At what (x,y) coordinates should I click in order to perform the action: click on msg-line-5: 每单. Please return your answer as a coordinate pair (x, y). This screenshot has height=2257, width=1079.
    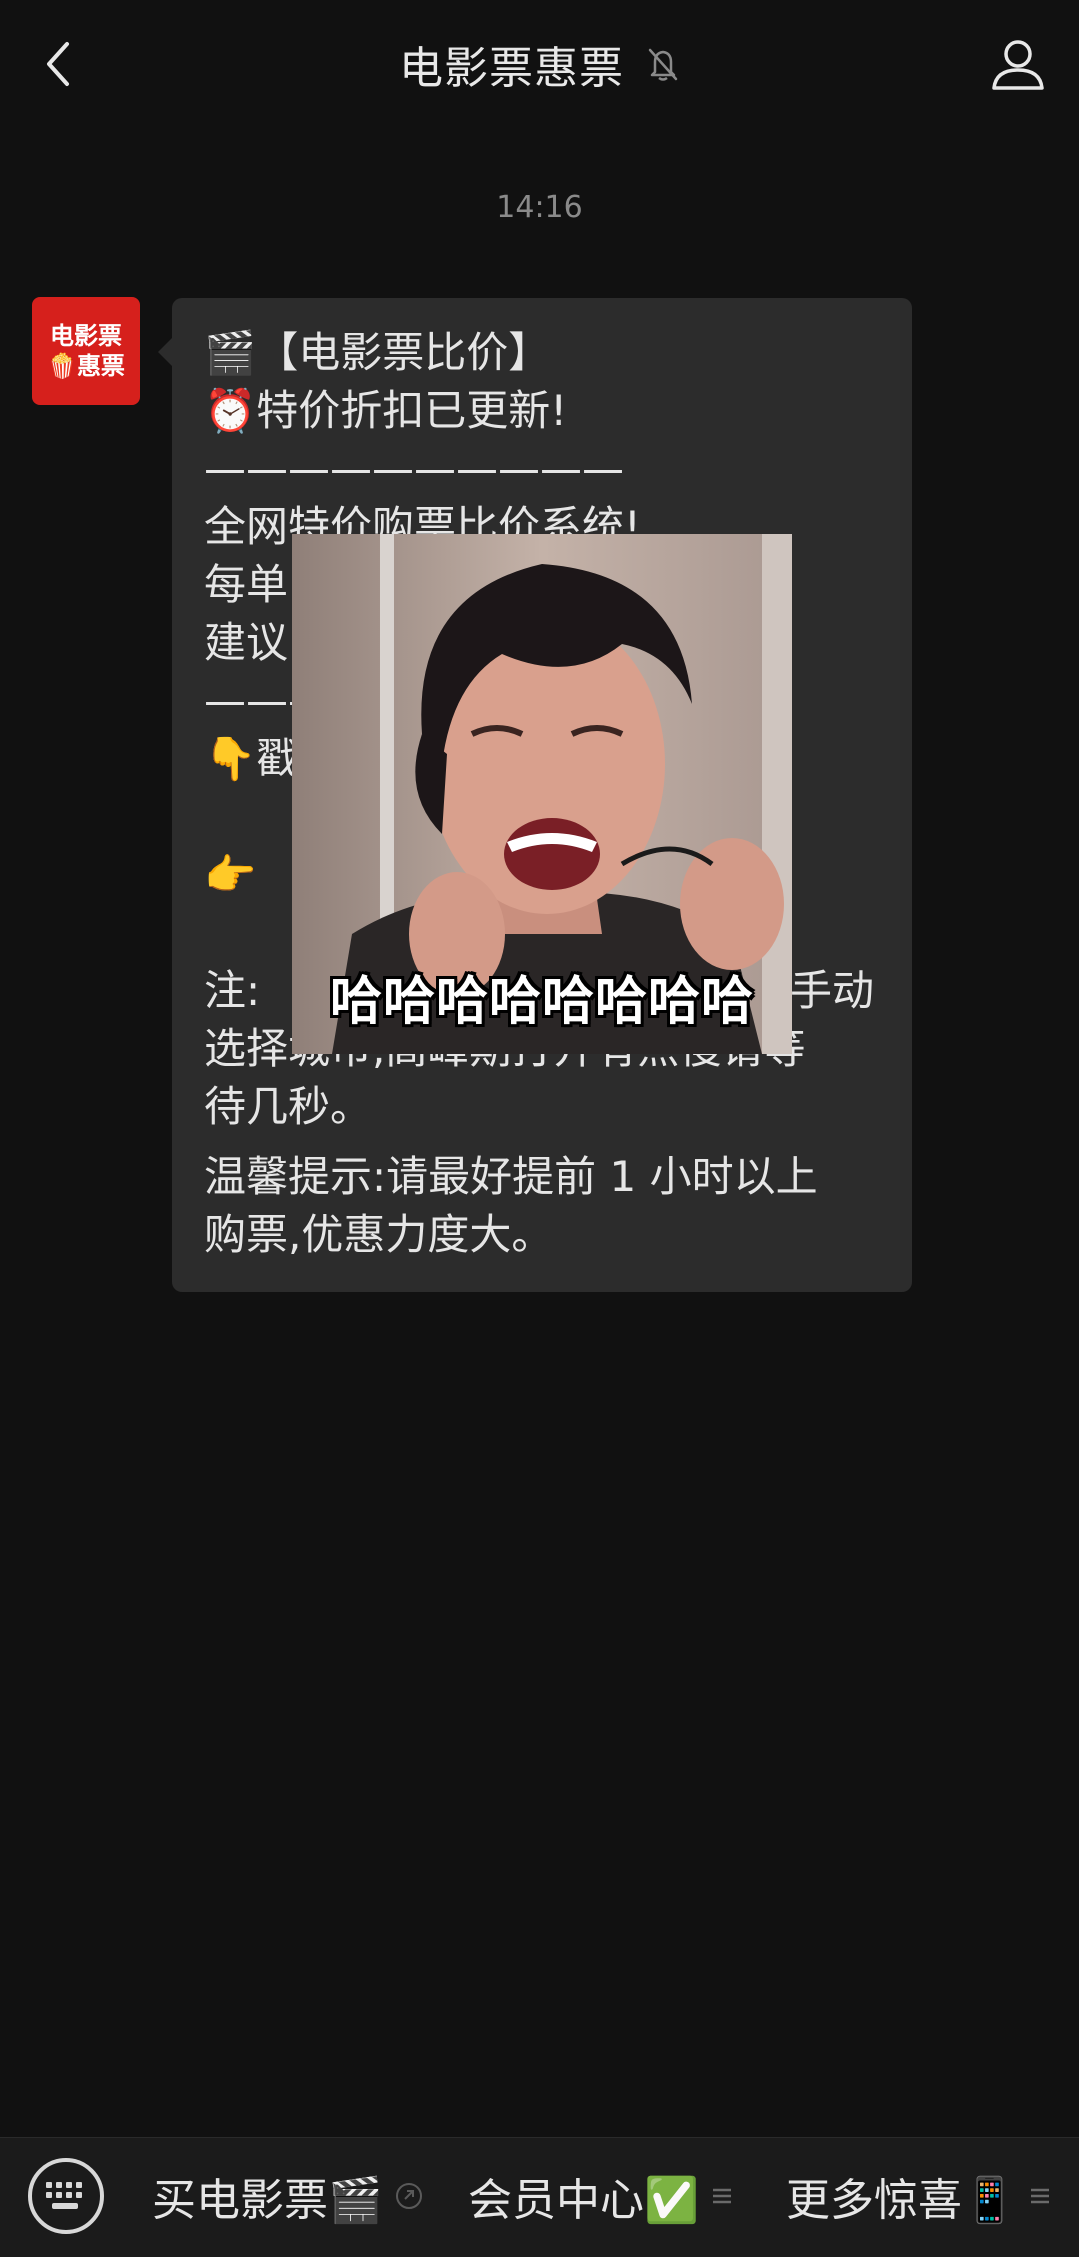
    Looking at the image, I should click on (246, 584).